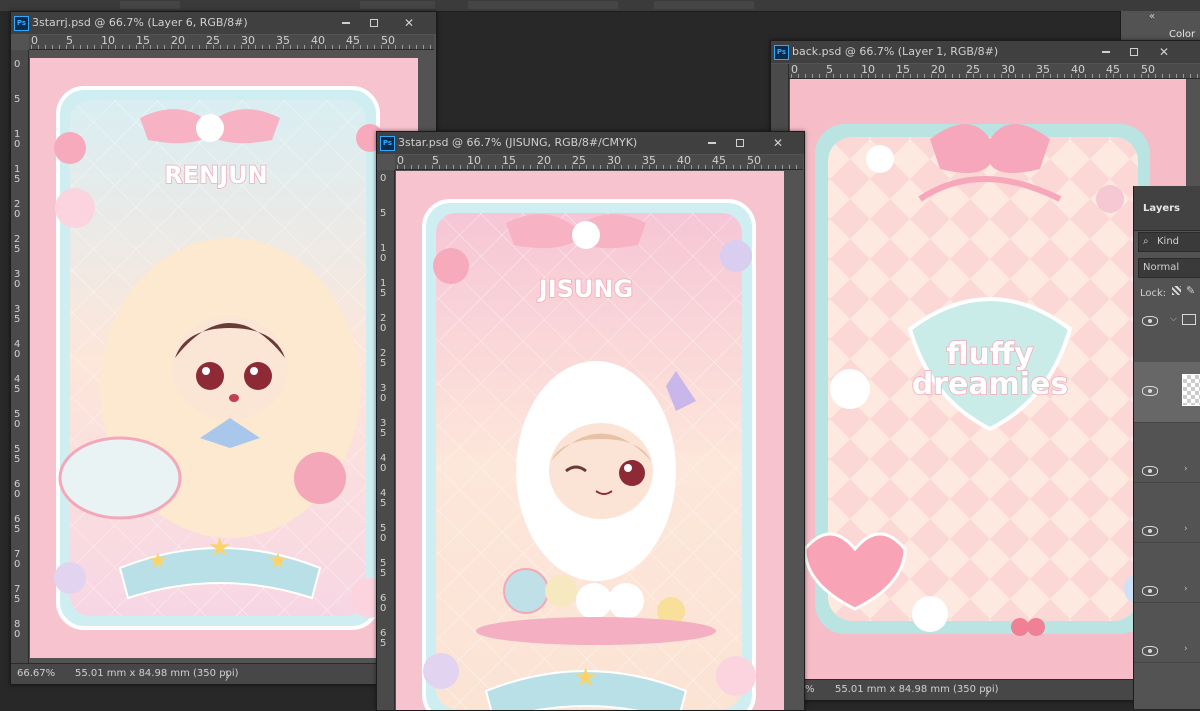 The width and height of the screenshot is (1200, 711). What do you see at coordinates (985, 52) in the screenshot?
I see `window-titlebar: Ps back.psd @ 66.7% (Layer 1, RGB/8#) ✕` at bounding box center [985, 52].